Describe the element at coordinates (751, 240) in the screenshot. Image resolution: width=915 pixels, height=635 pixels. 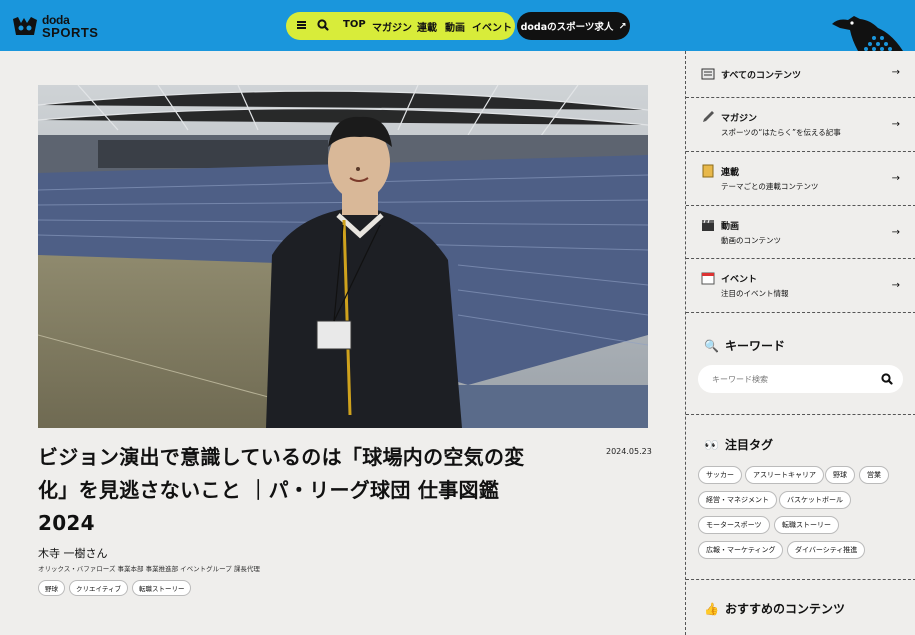
I see `sidebar-item-sub: 動画のコンテンツ` at that location.